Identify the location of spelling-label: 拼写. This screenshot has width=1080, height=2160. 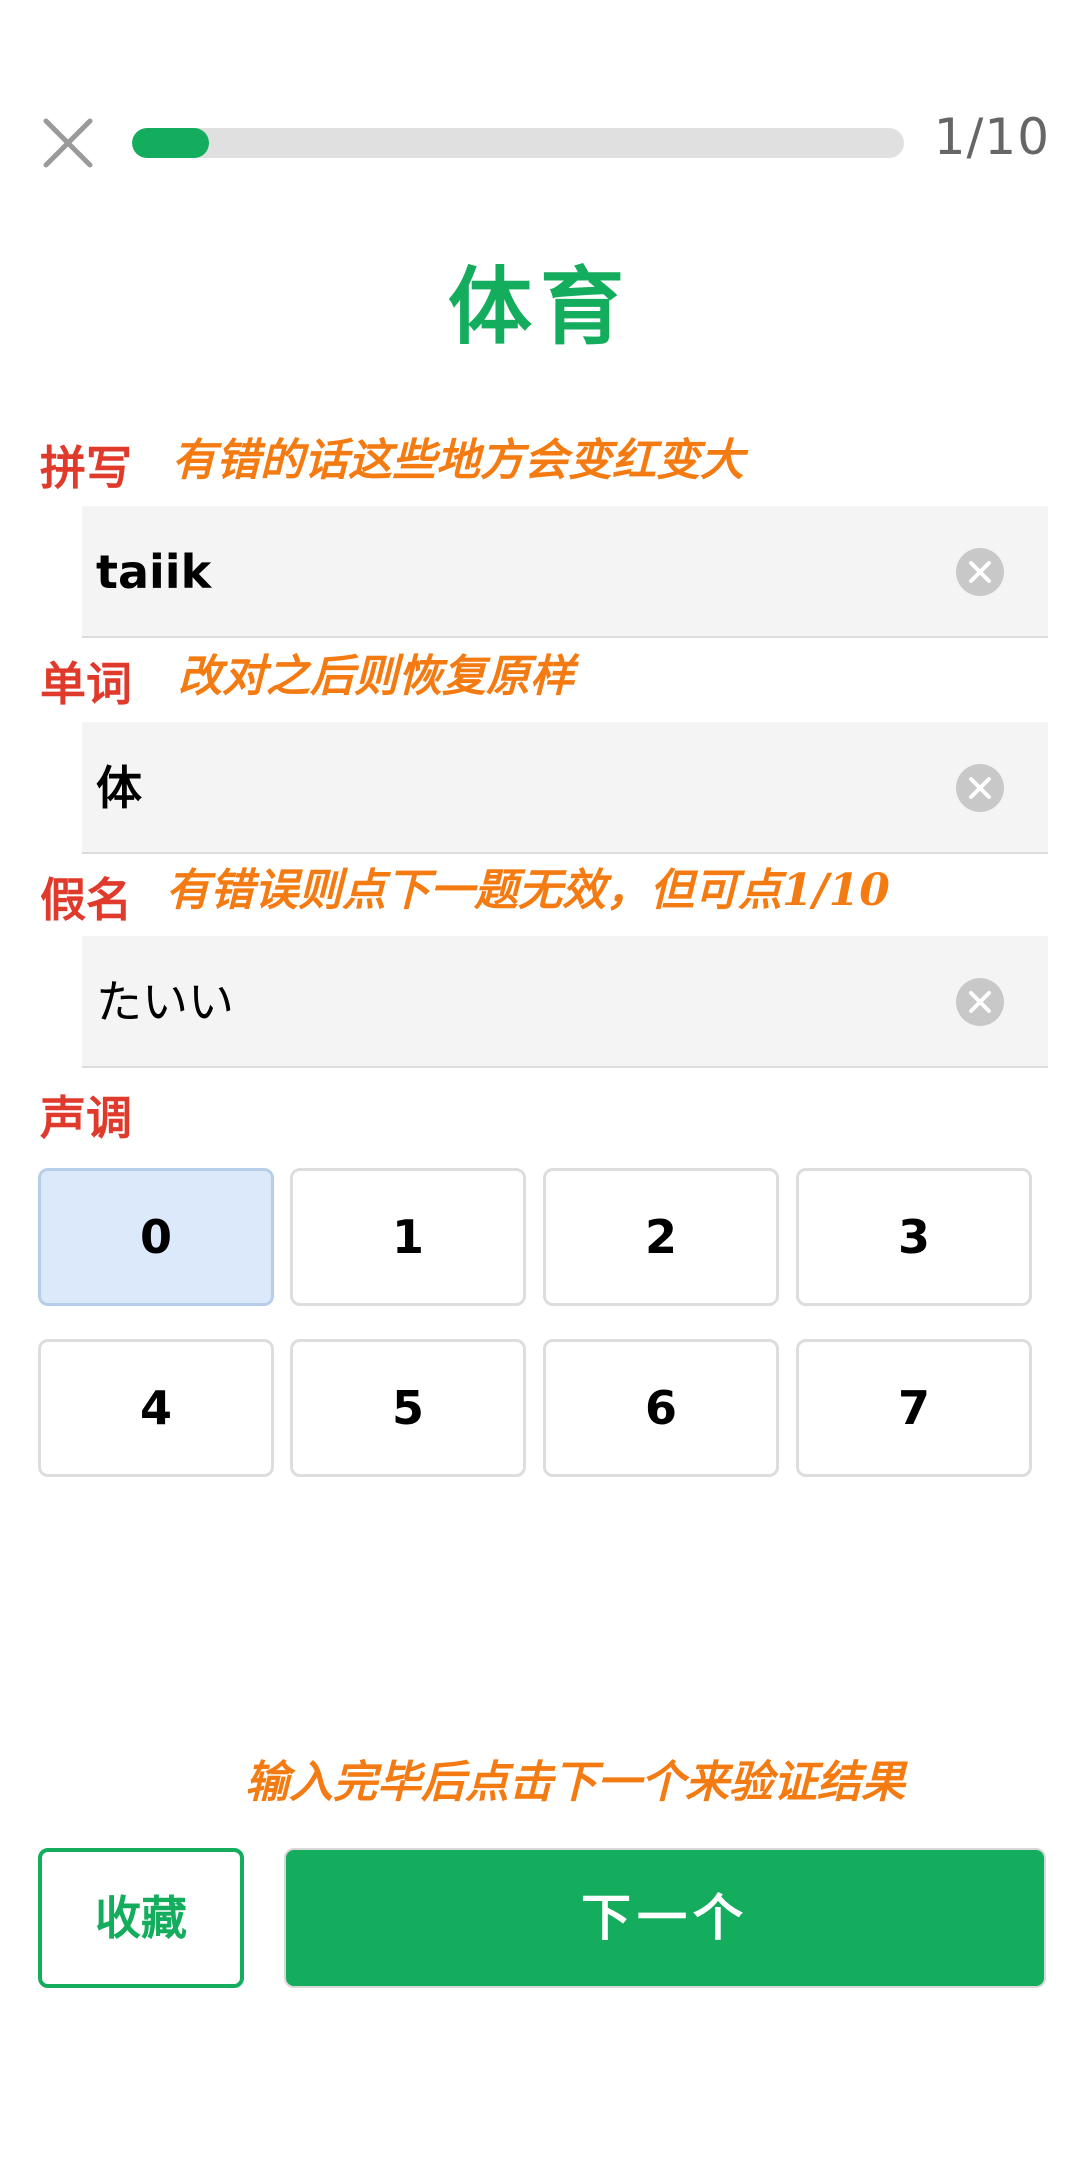
(86, 468).